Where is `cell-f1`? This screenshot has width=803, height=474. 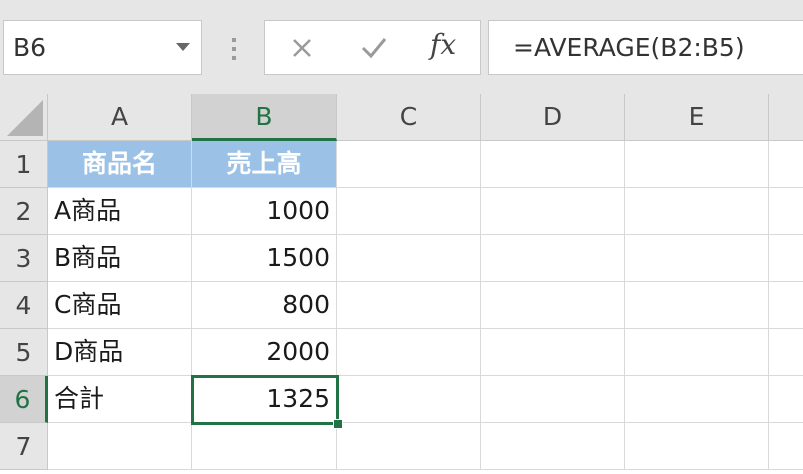 cell-f1 is located at coordinates (786, 164).